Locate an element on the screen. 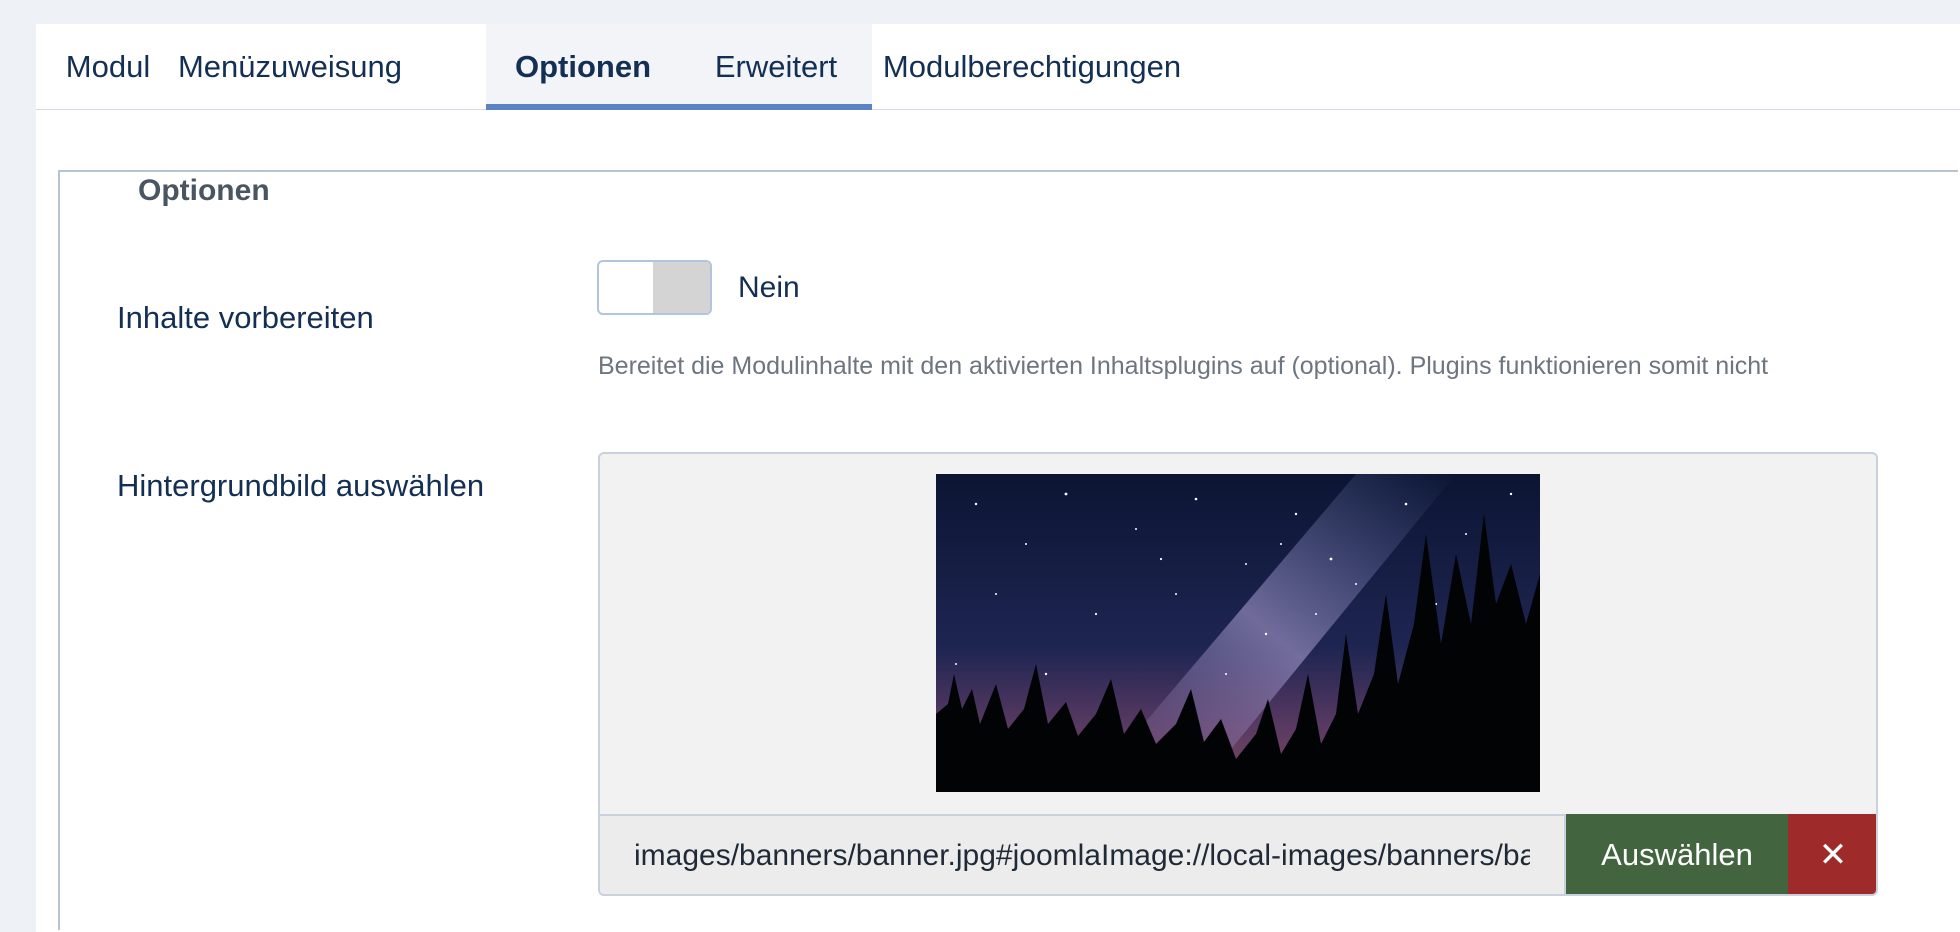 This screenshot has width=1960, height=932. toggle-knob is located at coordinates (681, 287).